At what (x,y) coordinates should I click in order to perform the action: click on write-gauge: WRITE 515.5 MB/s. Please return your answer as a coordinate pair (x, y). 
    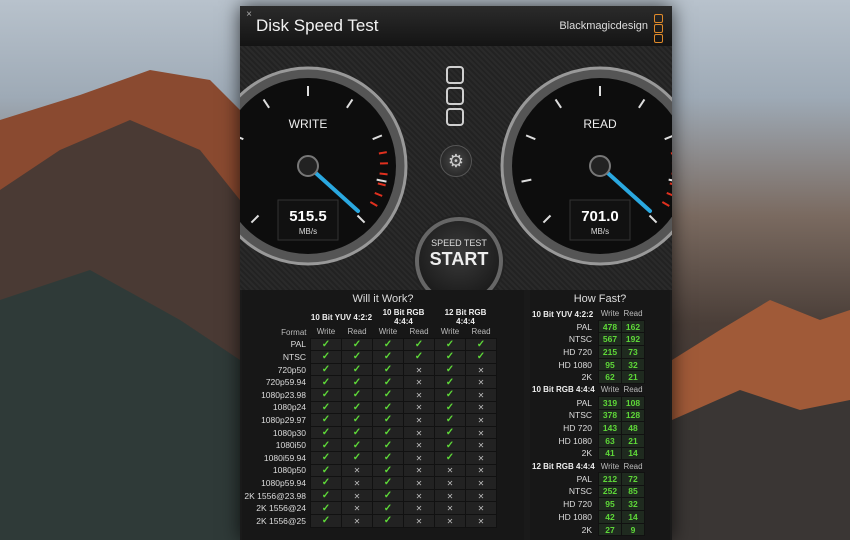
    Looking at the image, I should click on (324, 166).